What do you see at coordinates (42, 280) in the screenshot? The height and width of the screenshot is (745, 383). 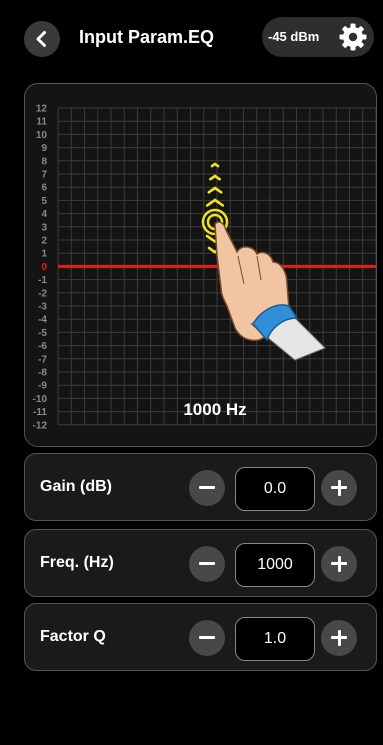 I see `gain-tick-label: -1` at bounding box center [42, 280].